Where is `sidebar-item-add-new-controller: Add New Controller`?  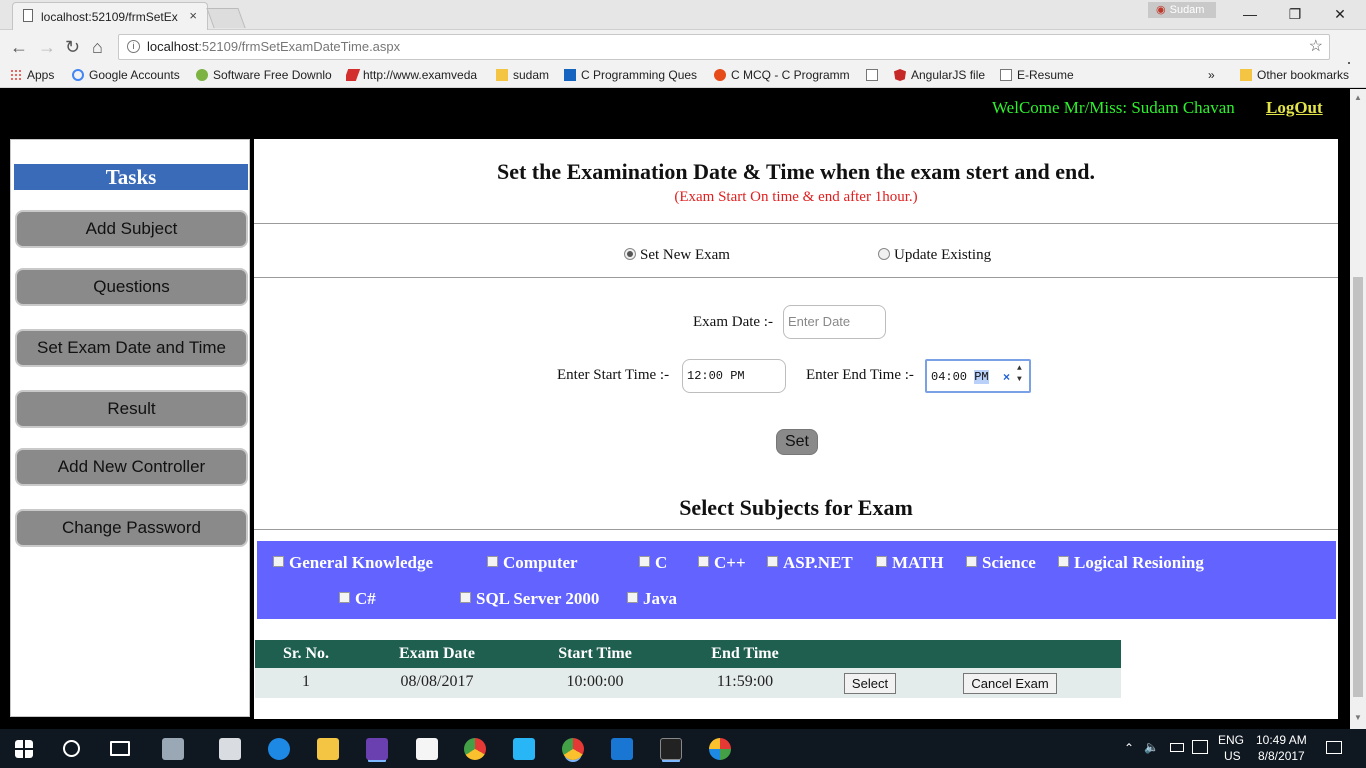
sidebar-item-add-new-controller: Add New Controller is located at coordinates (131, 467).